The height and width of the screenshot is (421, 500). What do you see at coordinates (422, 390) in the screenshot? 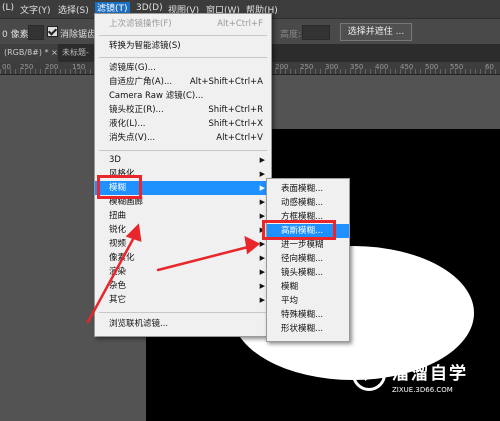
I see `watermark-url: ZIXUE.3D66.COM` at bounding box center [422, 390].